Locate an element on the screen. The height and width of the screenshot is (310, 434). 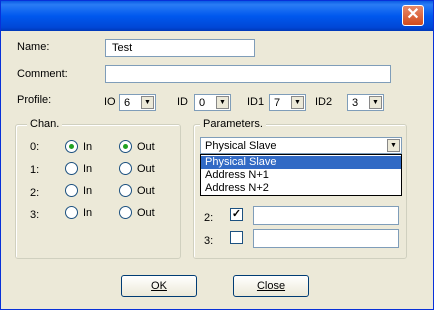
name-label: Name: is located at coordinates (33, 47).